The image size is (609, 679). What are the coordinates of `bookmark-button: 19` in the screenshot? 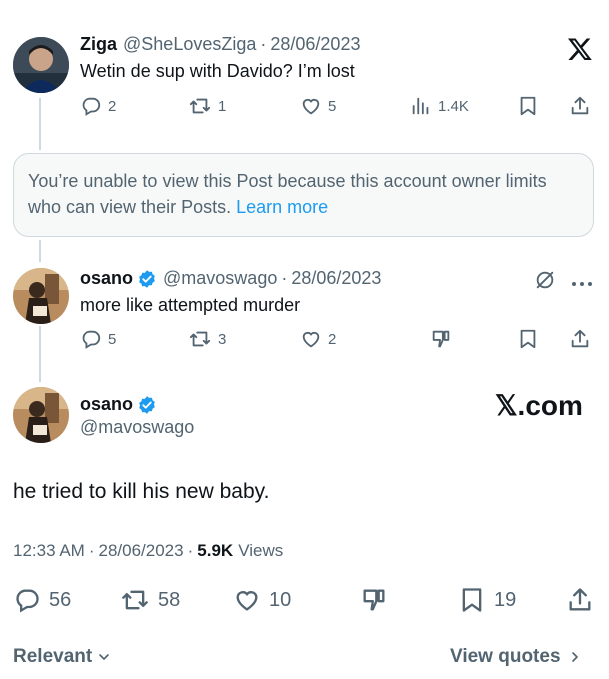 It's located at (487, 600).